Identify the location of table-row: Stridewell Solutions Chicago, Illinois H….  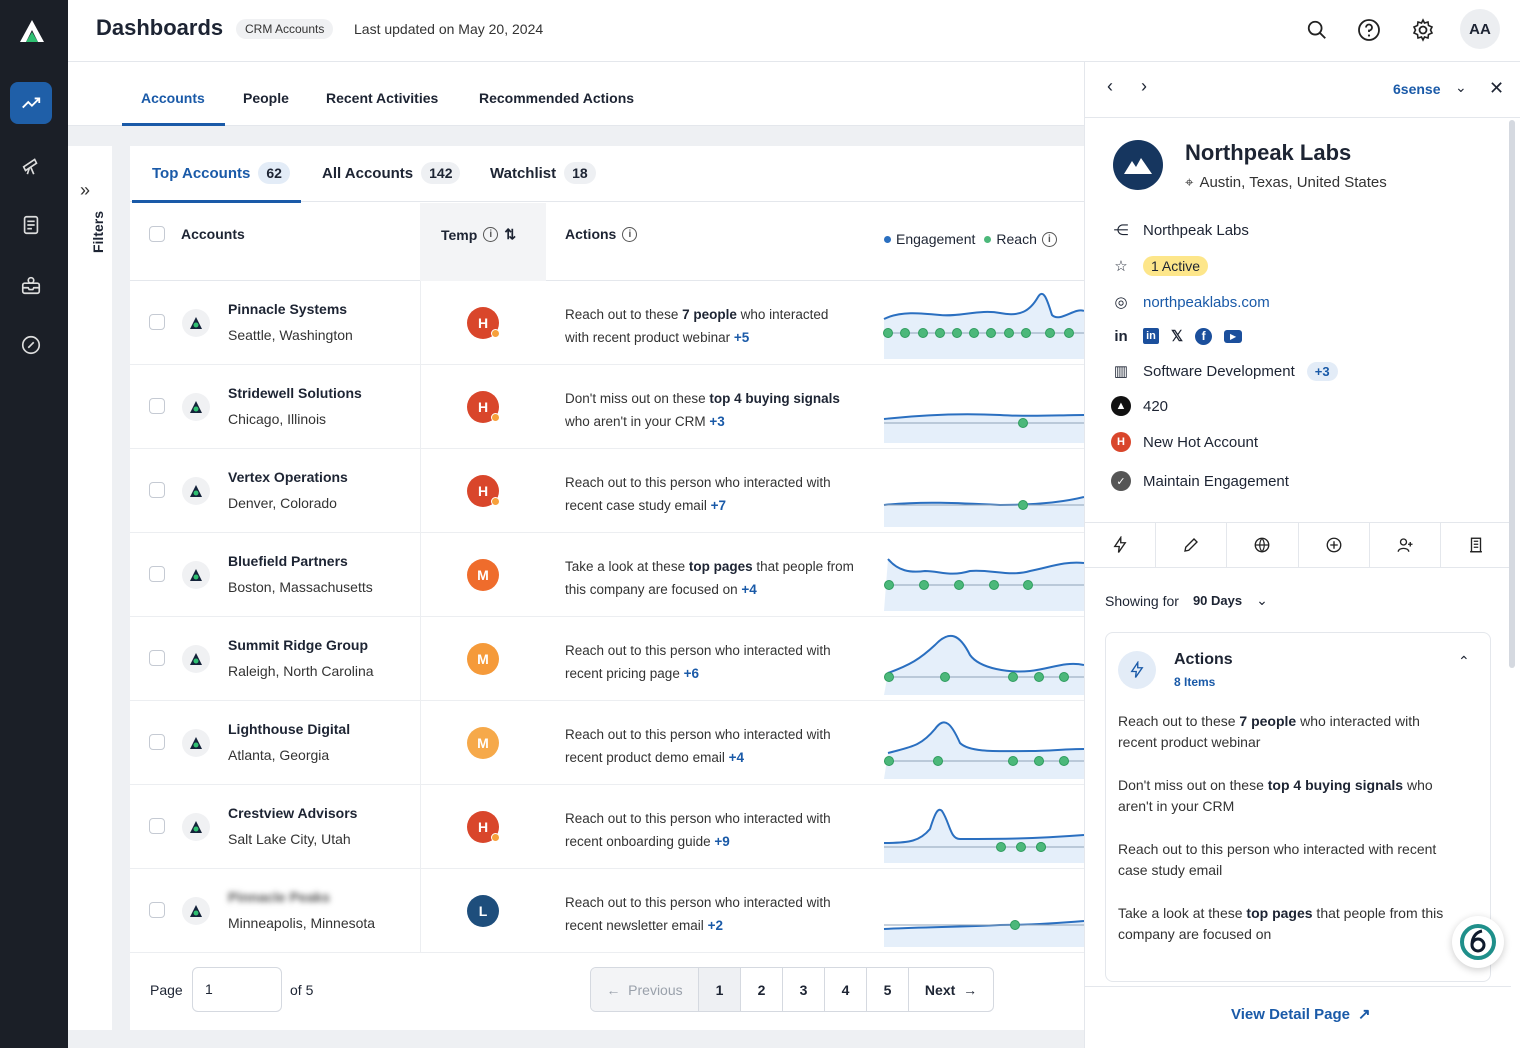
(607, 407).